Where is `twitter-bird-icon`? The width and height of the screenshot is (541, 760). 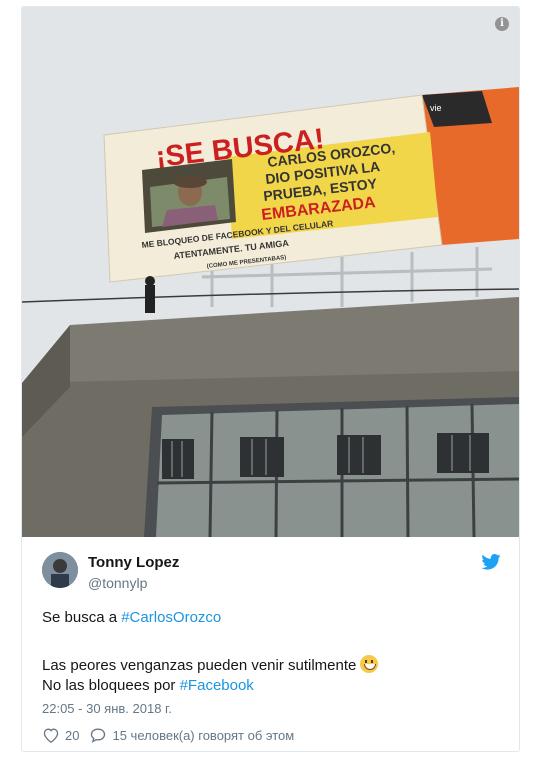 twitter-bird-icon is located at coordinates (491, 562).